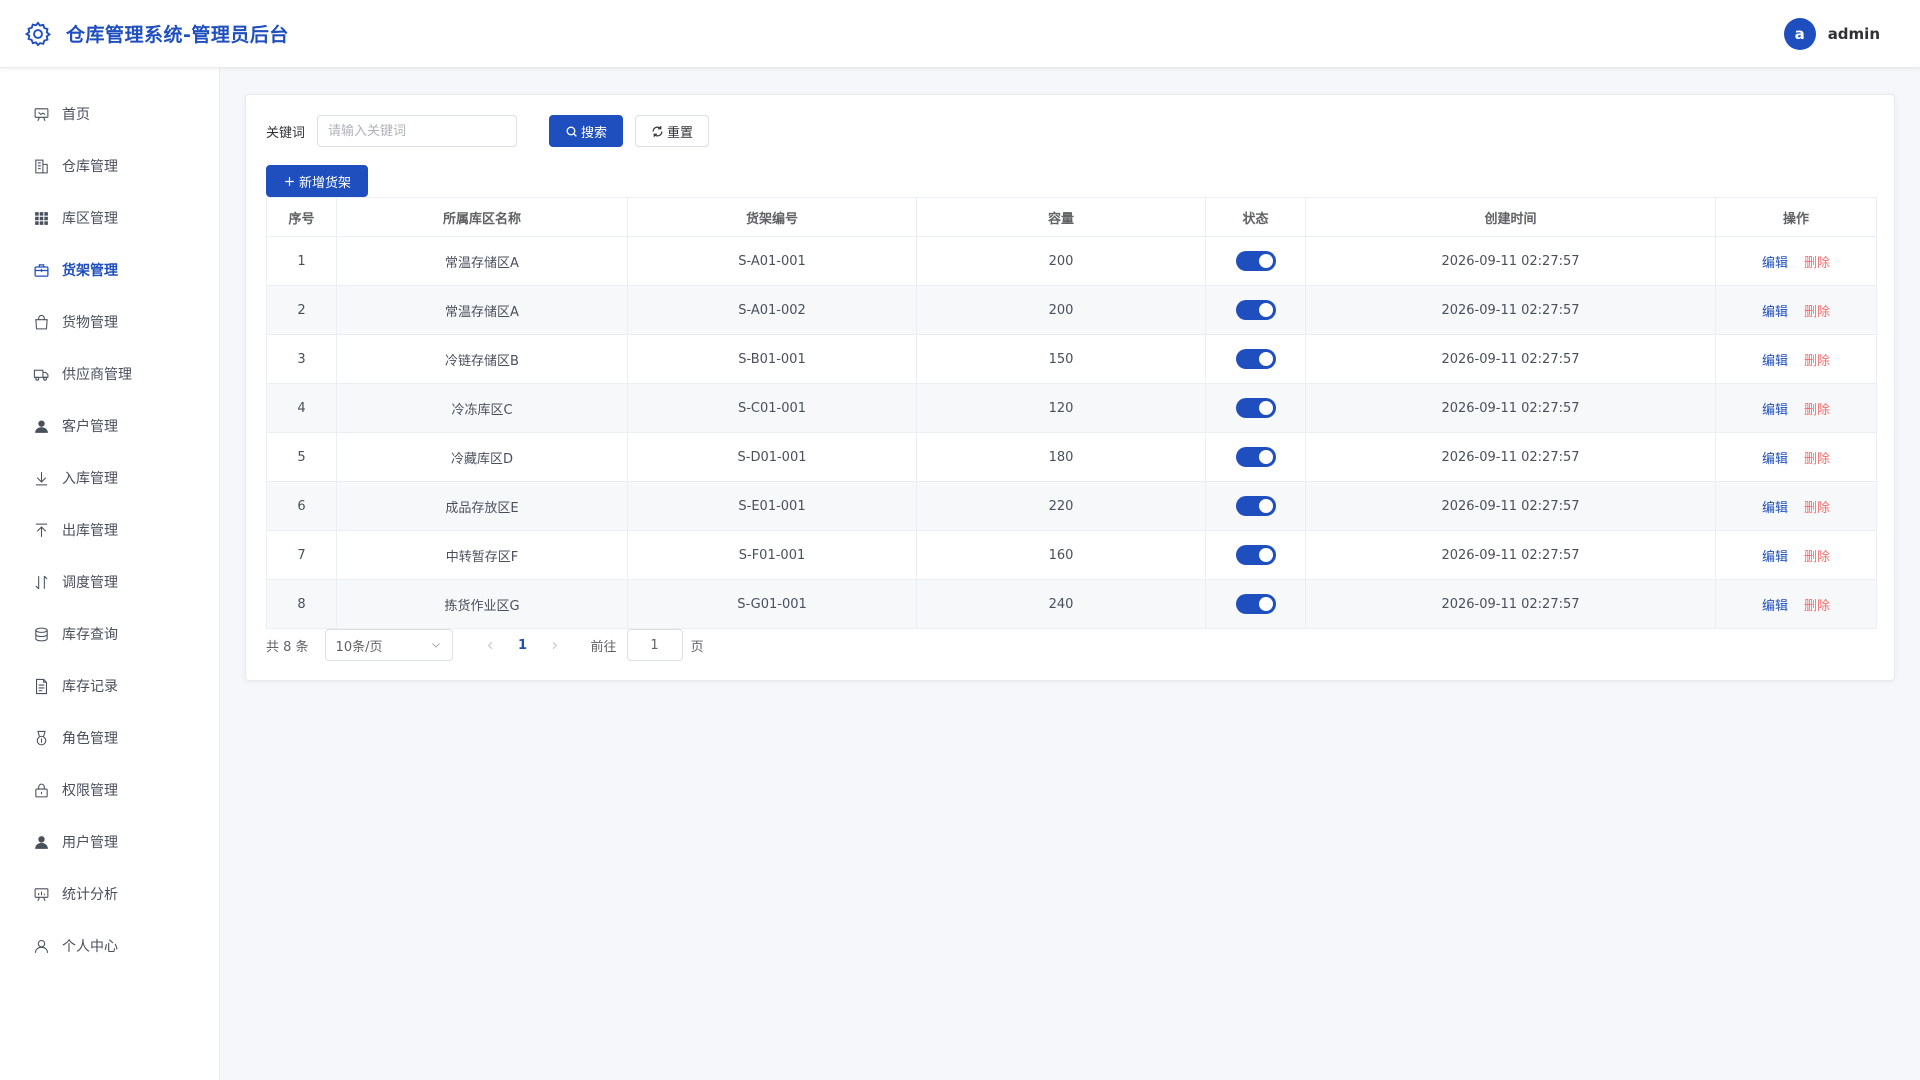 Image resolution: width=1920 pixels, height=1080 pixels. Describe the element at coordinates (1061, 217) in the screenshot. I see `column-header-capacity: 容量` at that location.